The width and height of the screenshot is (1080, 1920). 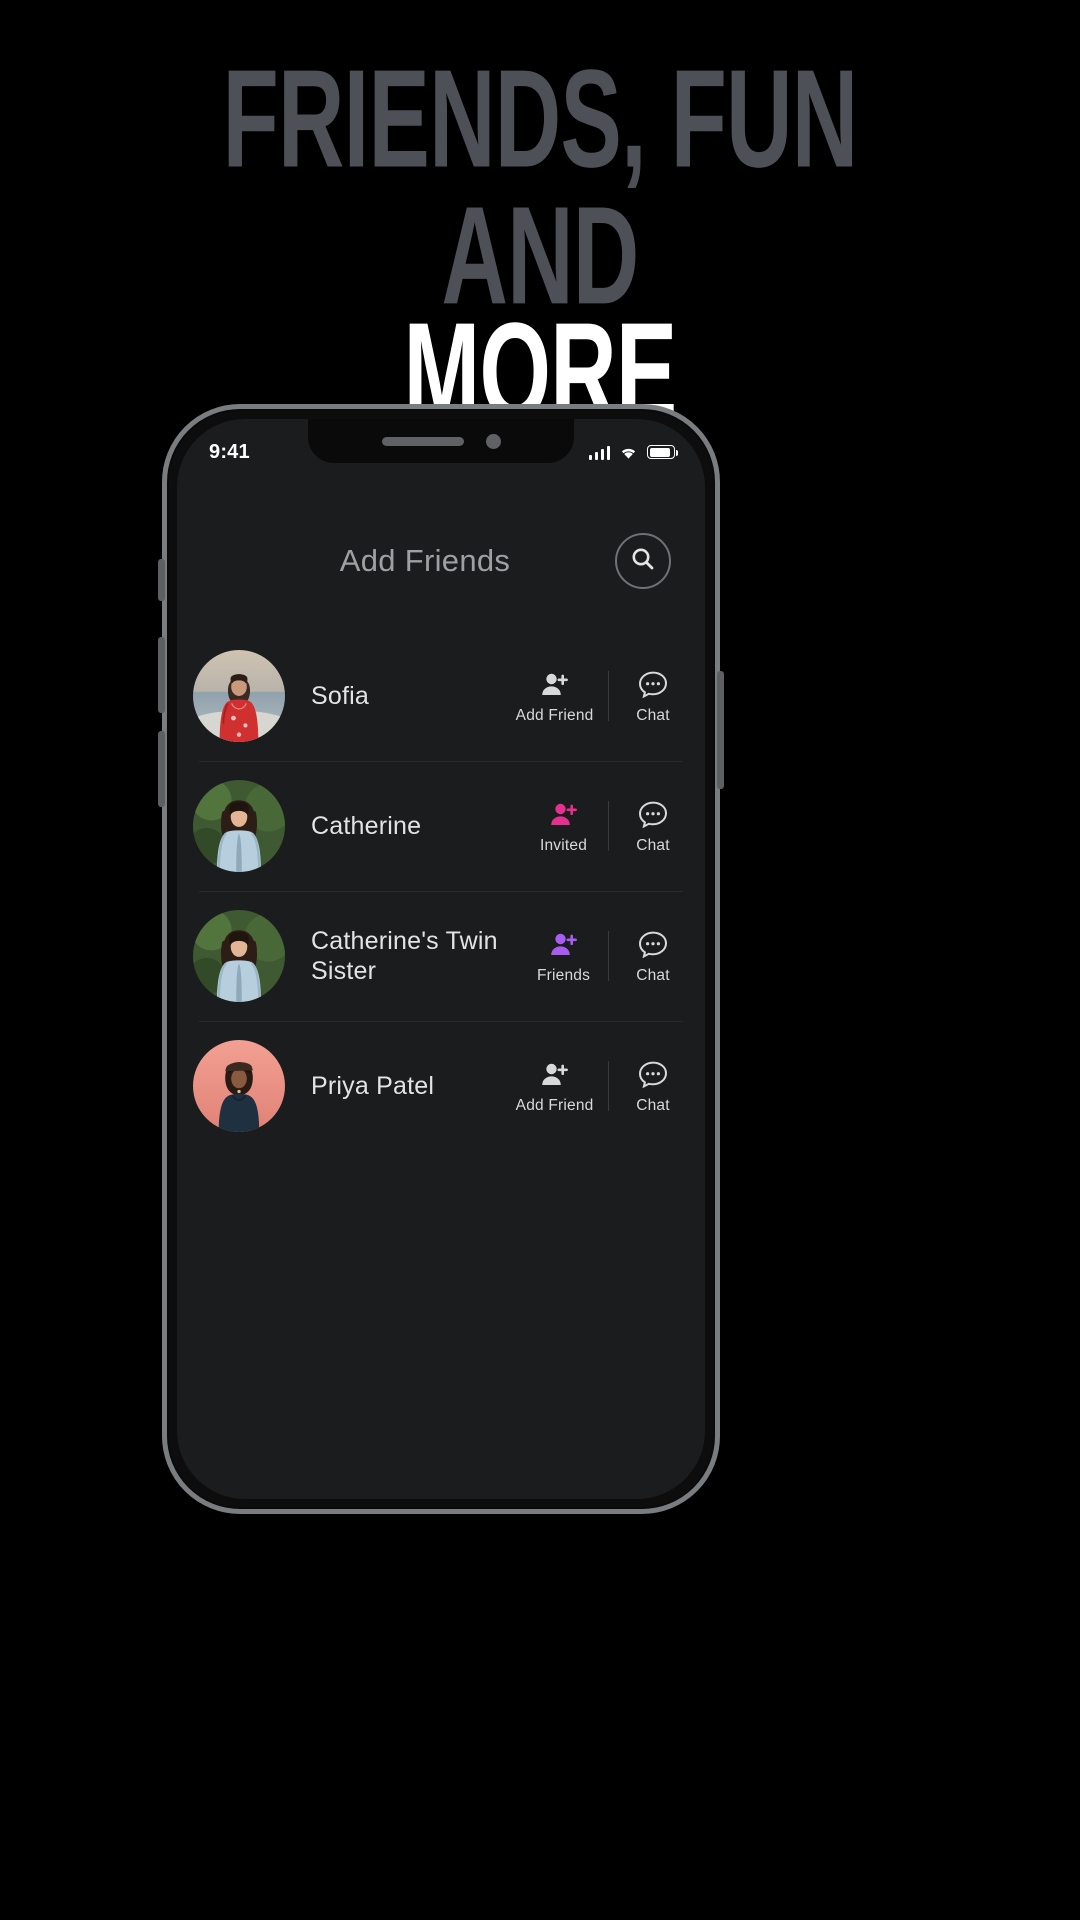 What do you see at coordinates (493, 441) in the screenshot?
I see `front-camera-icon` at bounding box center [493, 441].